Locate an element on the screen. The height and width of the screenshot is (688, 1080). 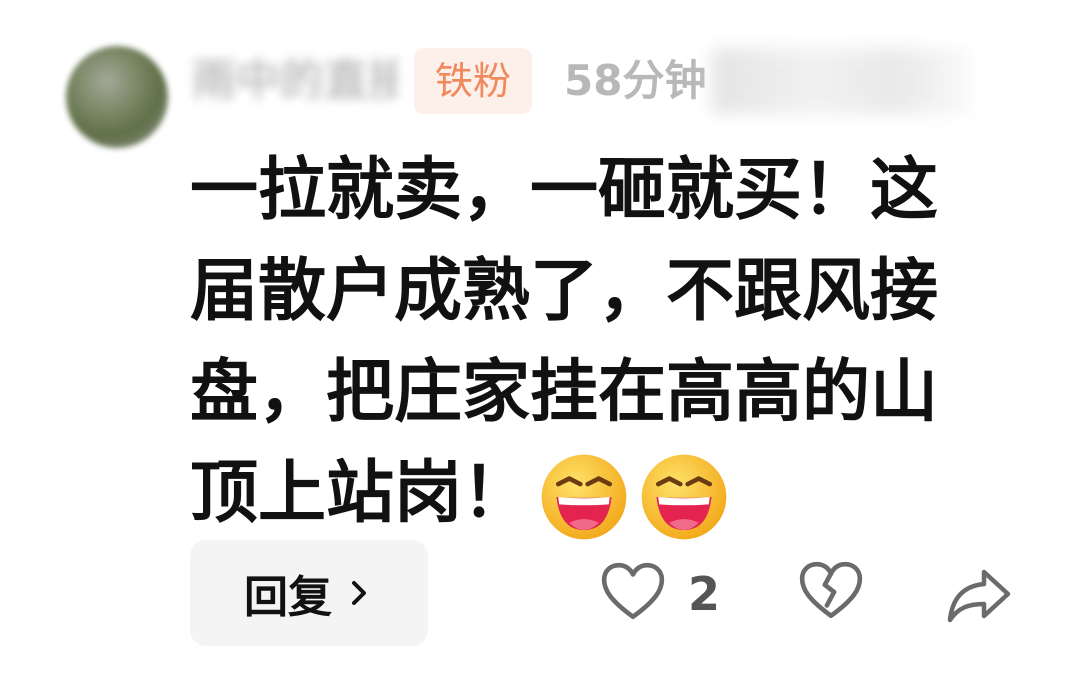
reply-button: 回复 is located at coordinates (309, 593).